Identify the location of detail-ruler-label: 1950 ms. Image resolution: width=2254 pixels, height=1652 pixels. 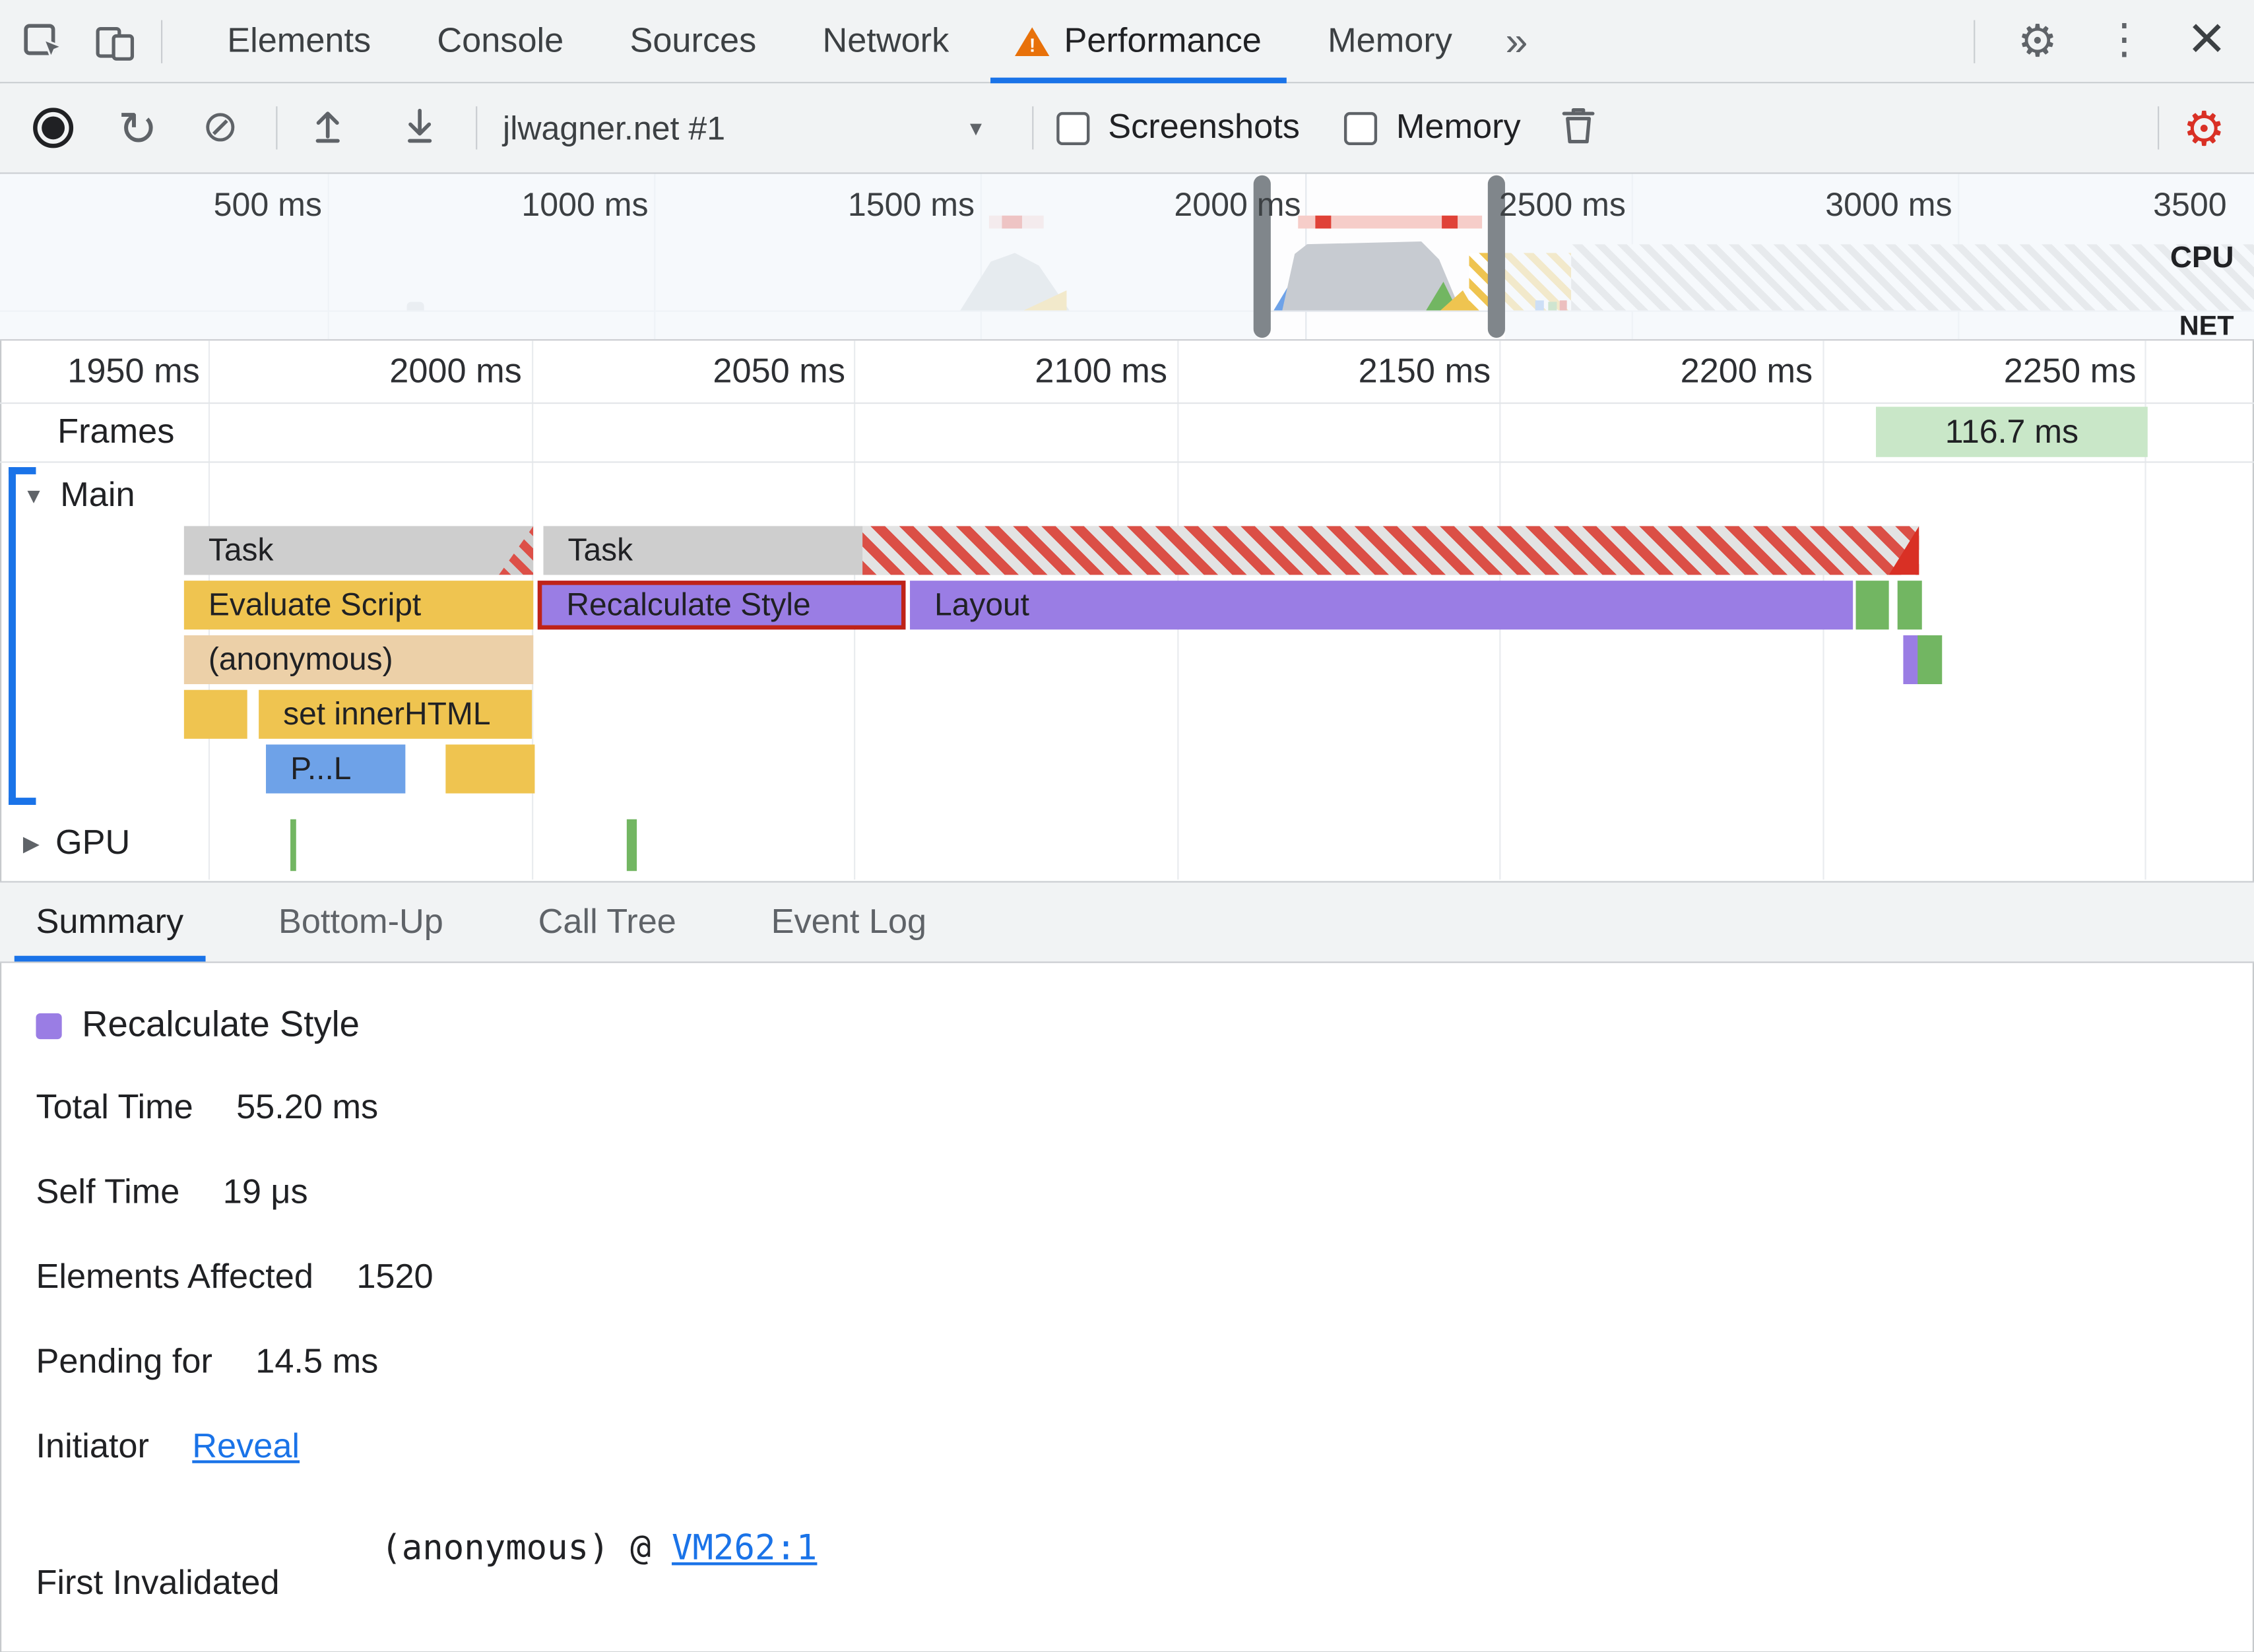
(133, 371).